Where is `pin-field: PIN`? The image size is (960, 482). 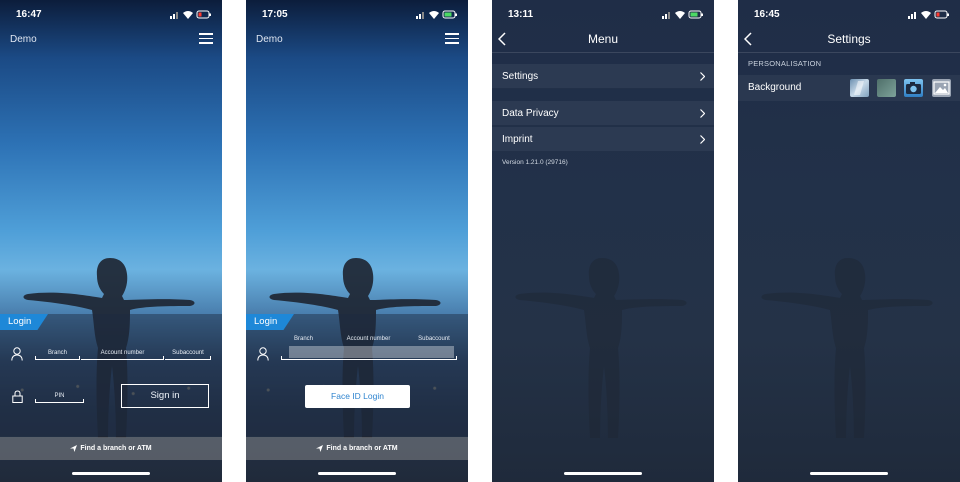 pin-field: PIN is located at coordinates (59, 398).